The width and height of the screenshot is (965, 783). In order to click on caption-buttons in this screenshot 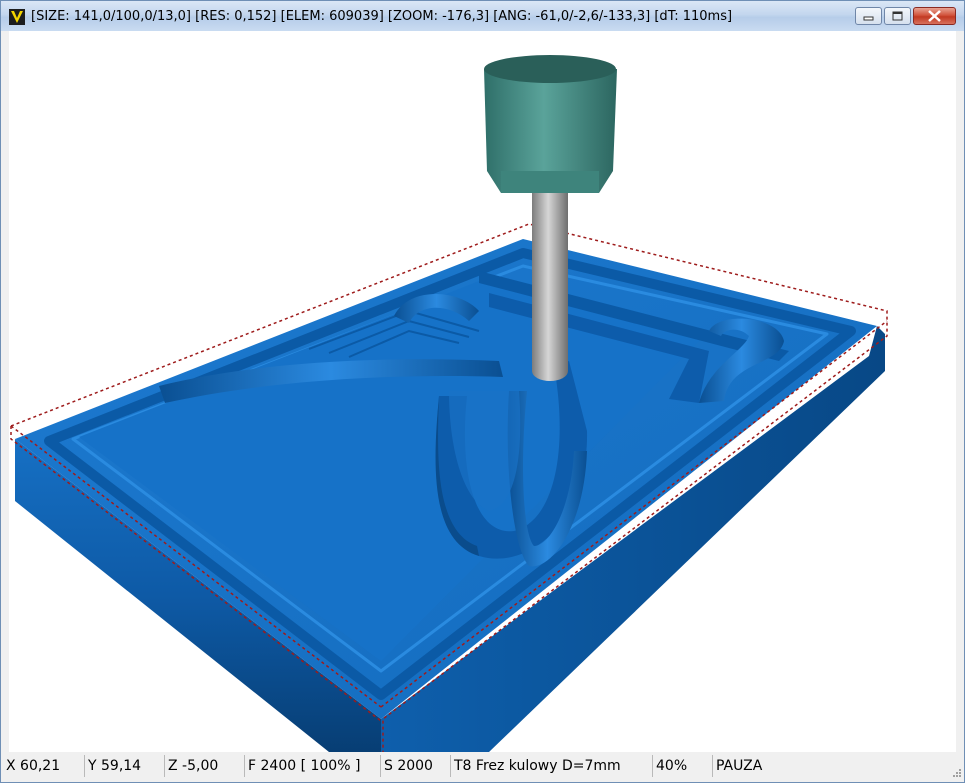, I will do `click(904, 17)`.